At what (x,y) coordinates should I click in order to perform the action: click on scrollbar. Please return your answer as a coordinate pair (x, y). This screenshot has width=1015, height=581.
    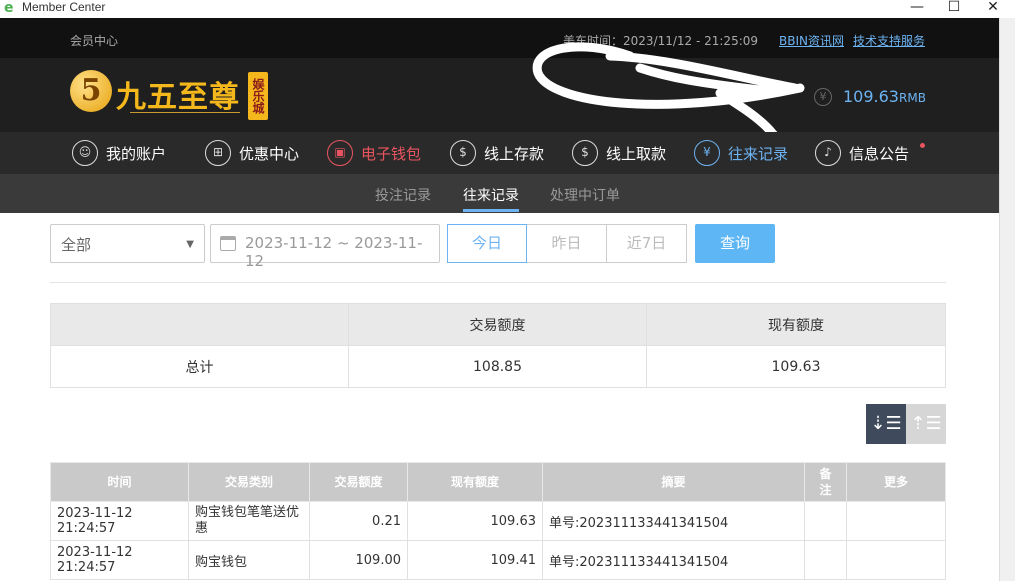
    Looking at the image, I should click on (1007, 299).